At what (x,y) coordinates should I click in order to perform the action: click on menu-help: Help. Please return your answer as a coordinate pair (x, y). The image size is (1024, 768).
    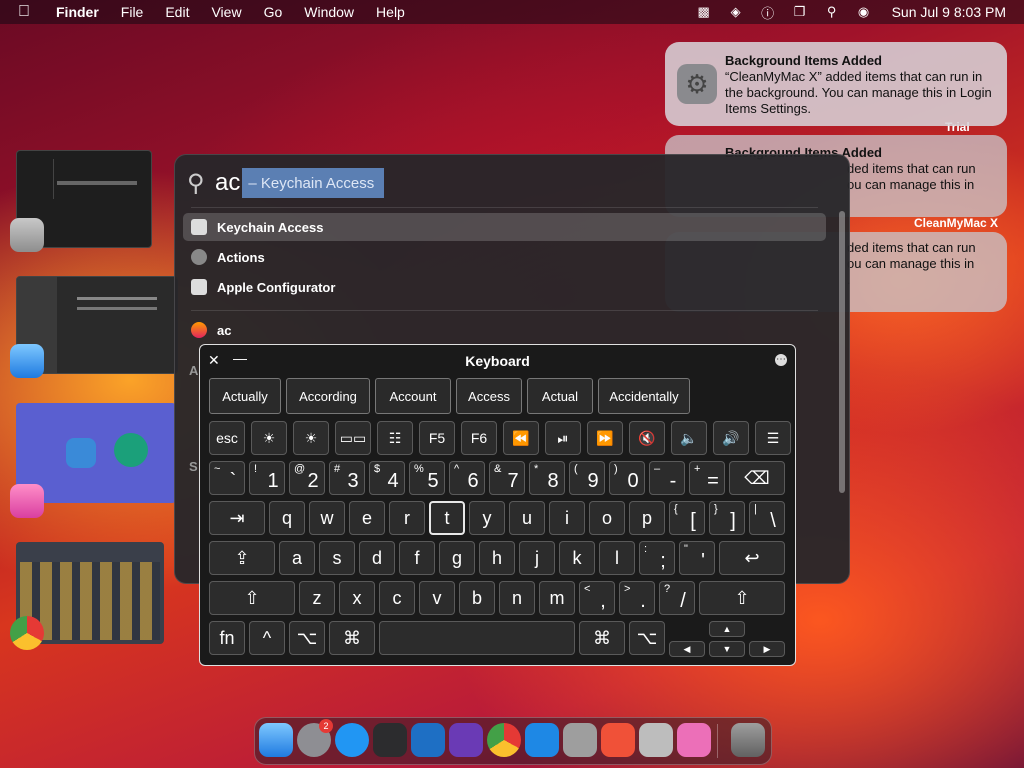
    Looking at the image, I should click on (390, 12).